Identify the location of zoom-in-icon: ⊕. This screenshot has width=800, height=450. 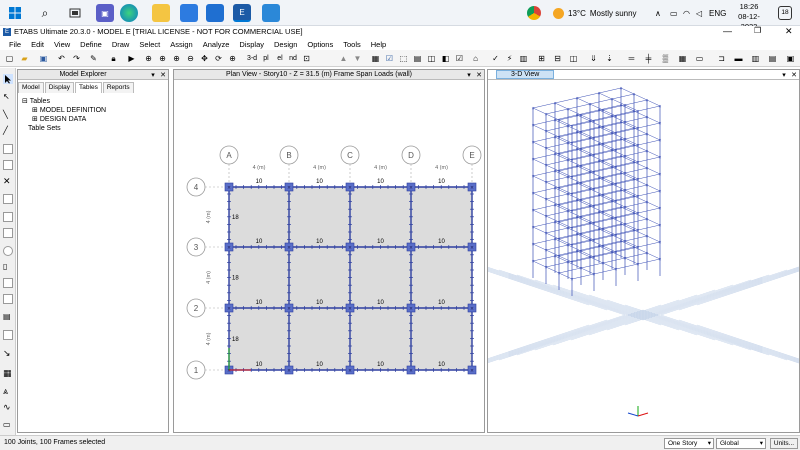
(176, 58).